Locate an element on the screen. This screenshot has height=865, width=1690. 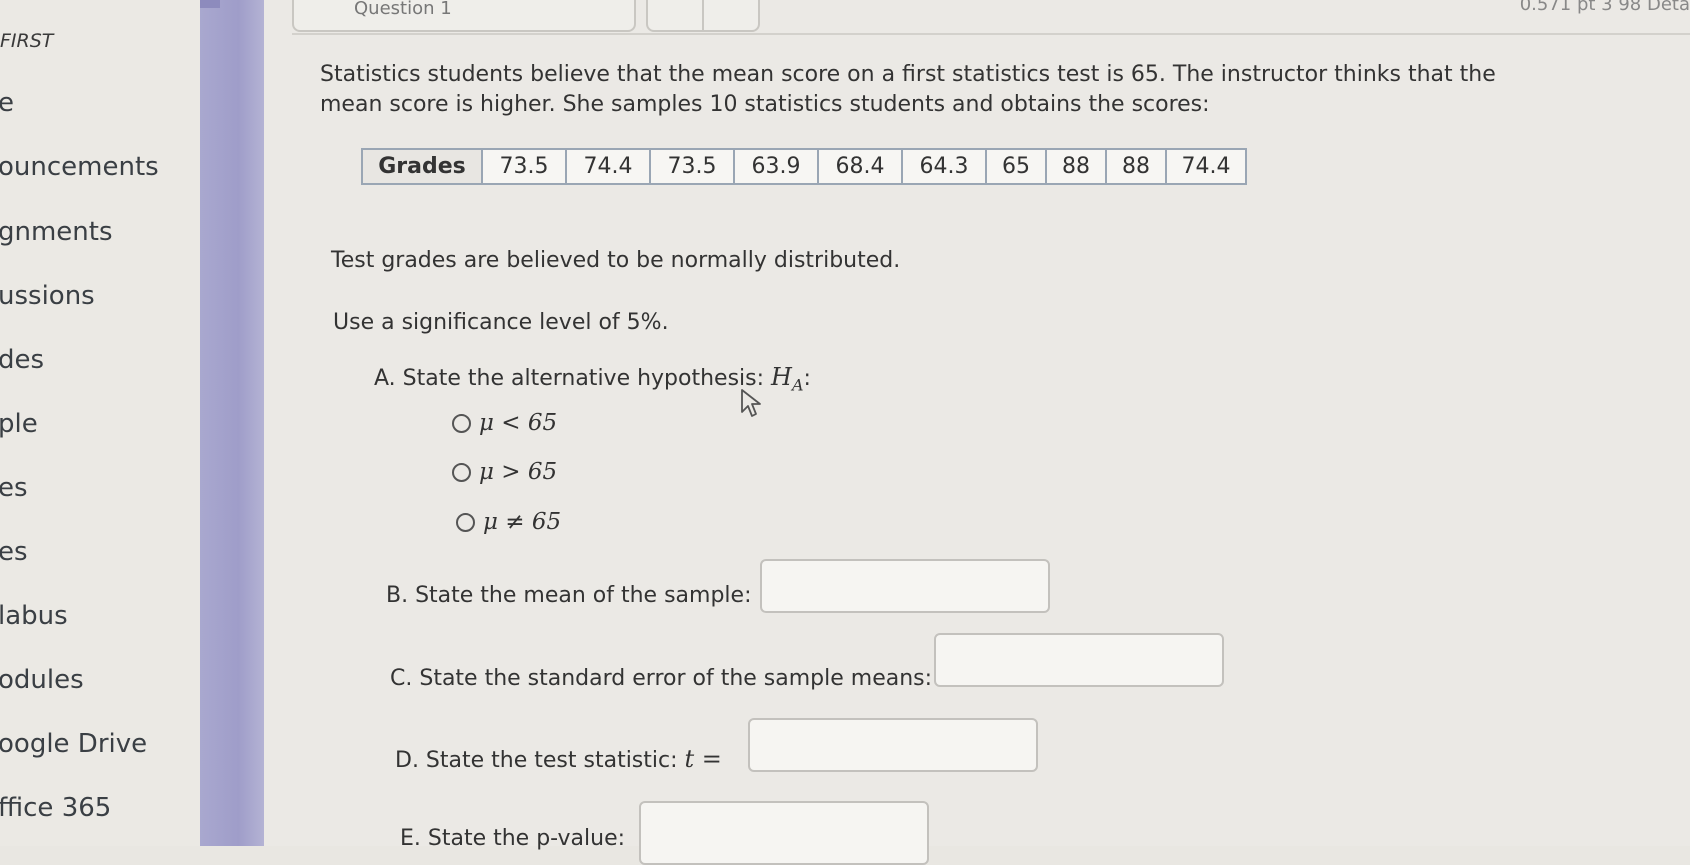
nav-item-modules: odules is located at coordinates (42, 680).